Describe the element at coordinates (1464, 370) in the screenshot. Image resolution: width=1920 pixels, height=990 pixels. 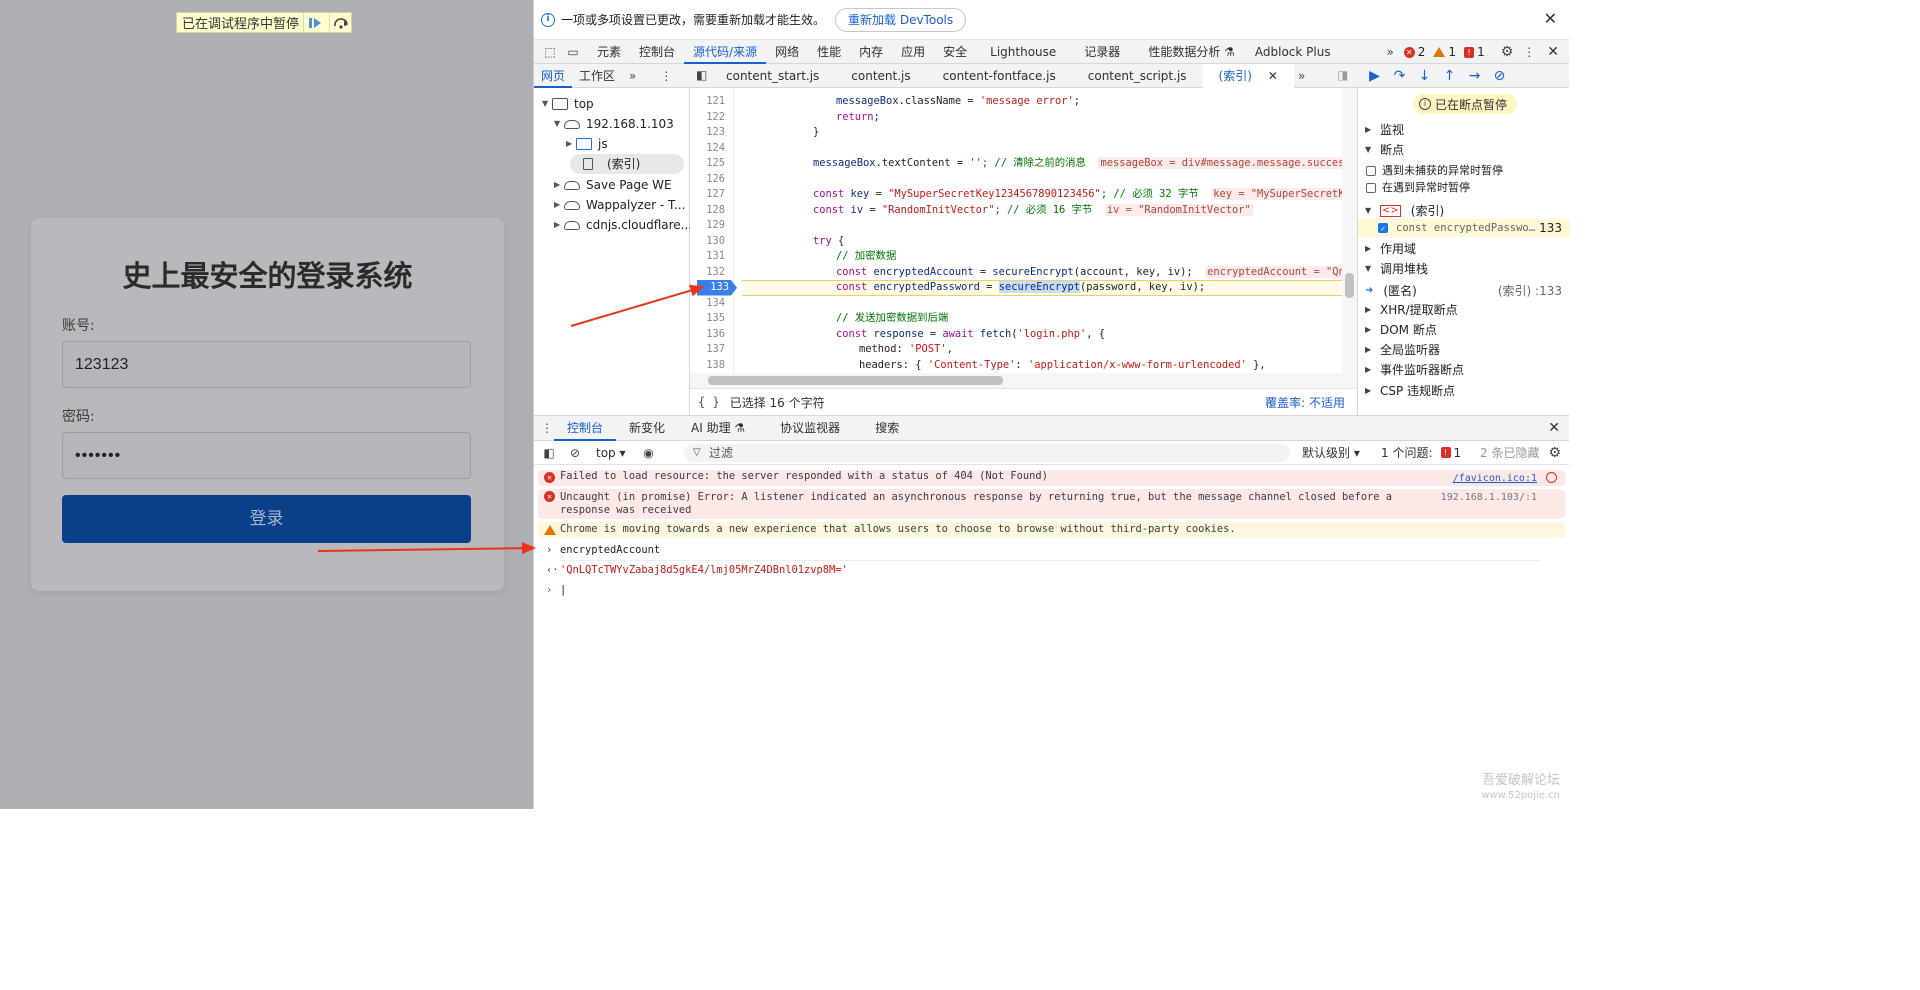
I see `section-event: ▶ 事件监听器断点` at that location.